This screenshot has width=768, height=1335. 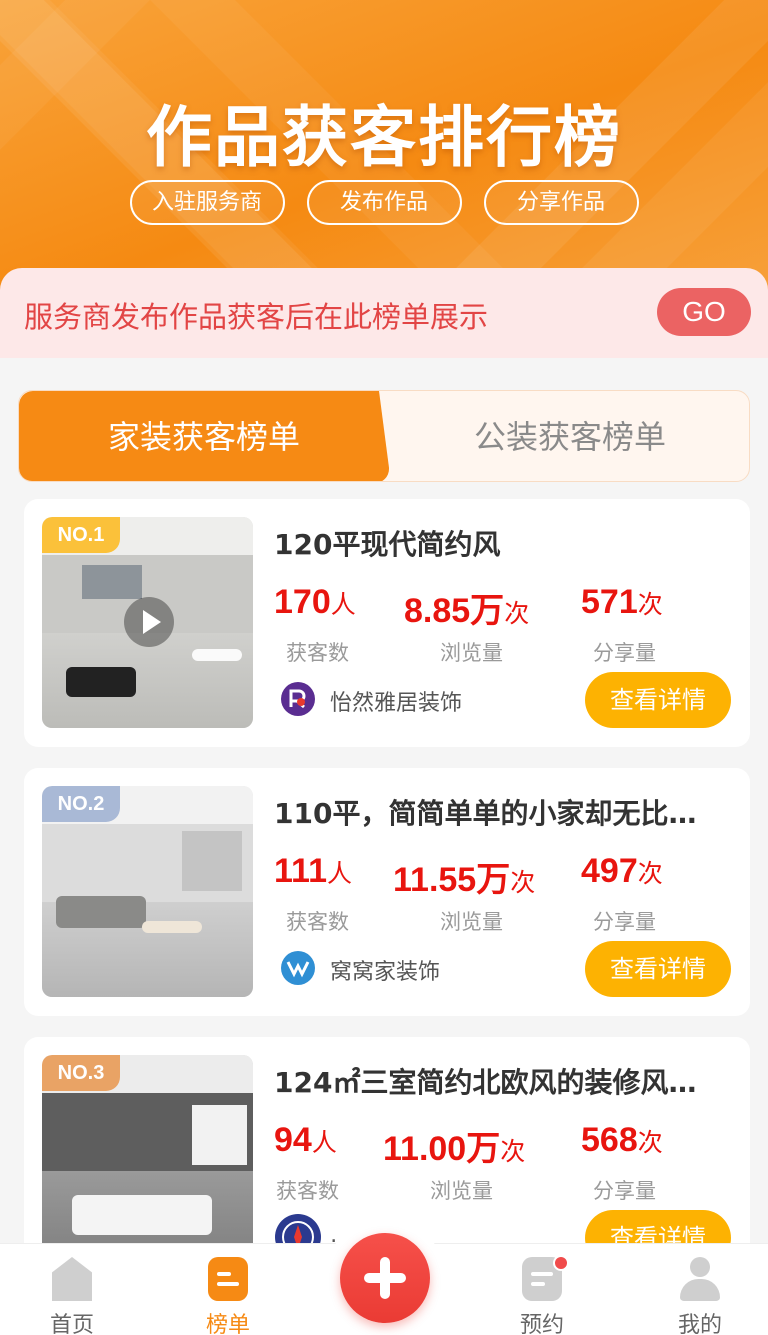 What do you see at coordinates (204, 436) in the screenshot?
I see `tab-home-decoration: 家装获客榜单` at bounding box center [204, 436].